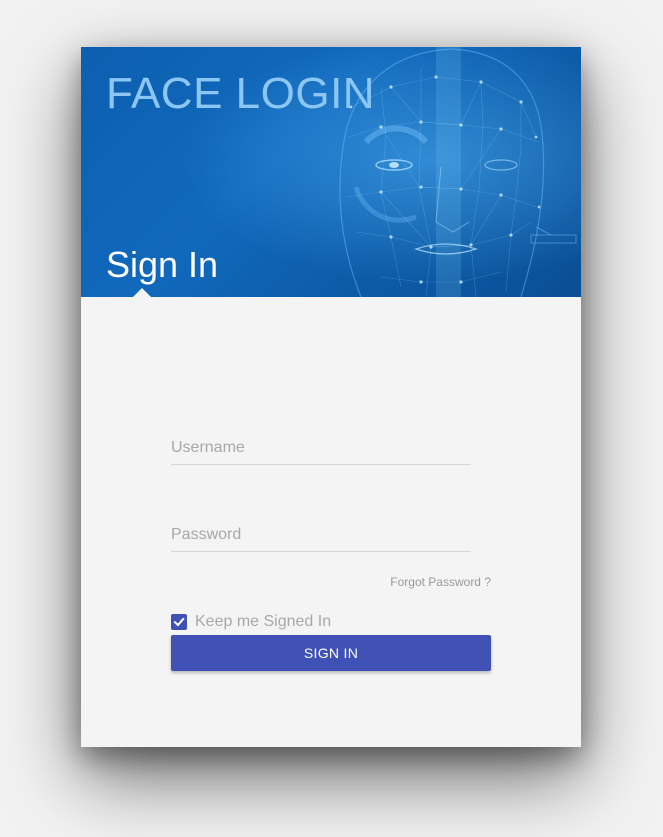 The width and height of the screenshot is (663, 837). I want to click on forgot-password-link: Forgot Password ?, so click(440, 582).